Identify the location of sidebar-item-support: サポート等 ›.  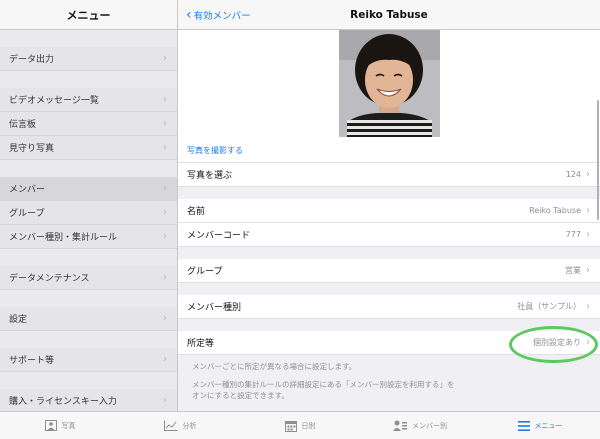
(88, 360).